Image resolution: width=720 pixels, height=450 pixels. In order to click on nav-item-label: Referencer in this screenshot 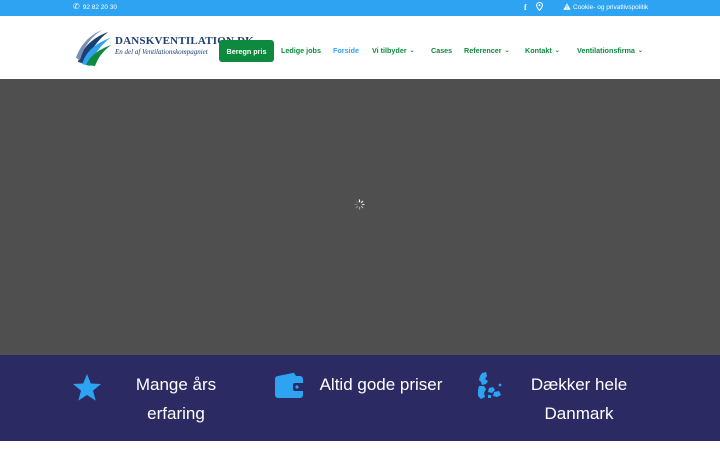, I will do `click(483, 50)`.